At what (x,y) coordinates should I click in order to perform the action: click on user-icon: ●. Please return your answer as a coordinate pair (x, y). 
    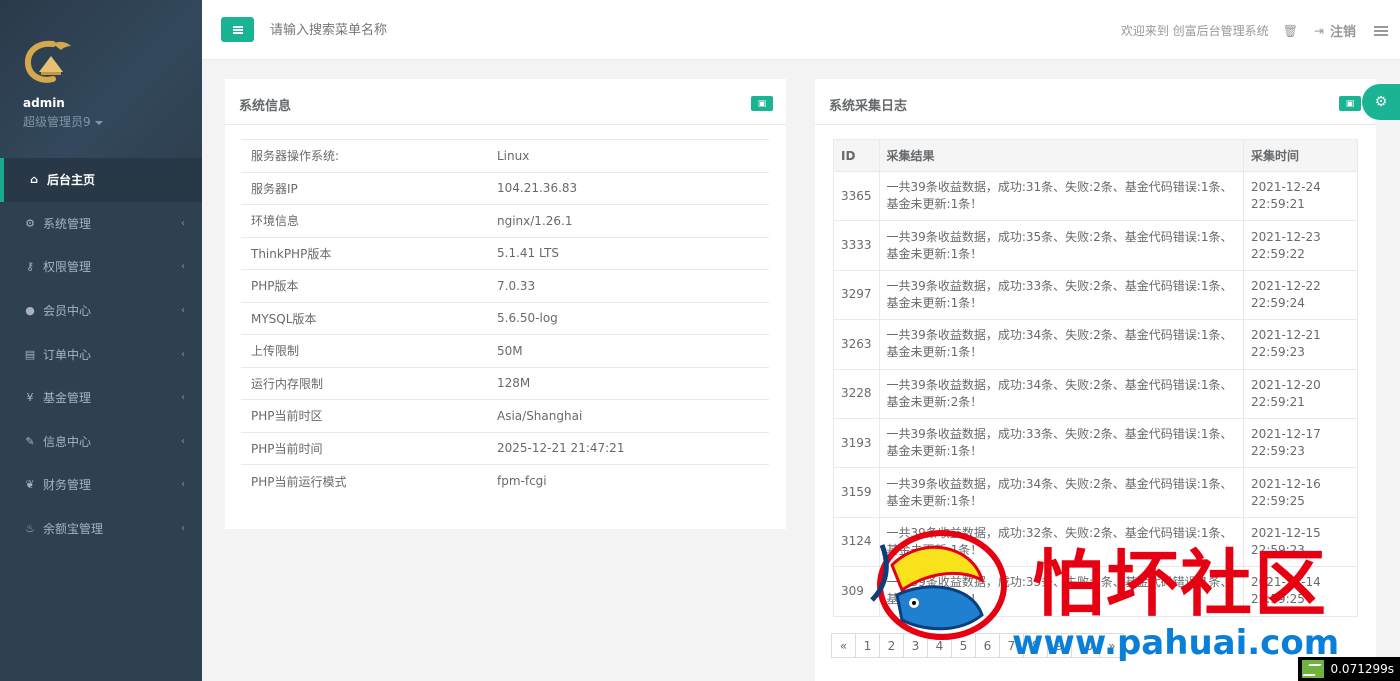
    Looking at the image, I should click on (30, 311).